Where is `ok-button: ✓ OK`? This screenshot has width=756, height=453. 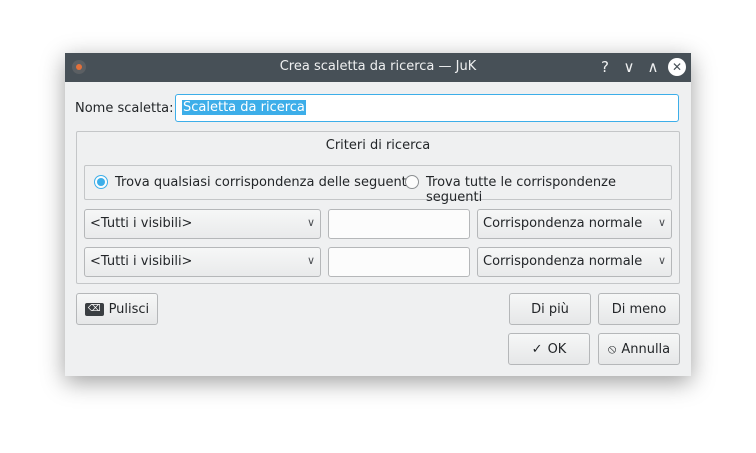 ok-button: ✓ OK is located at coordinates (549, 349).